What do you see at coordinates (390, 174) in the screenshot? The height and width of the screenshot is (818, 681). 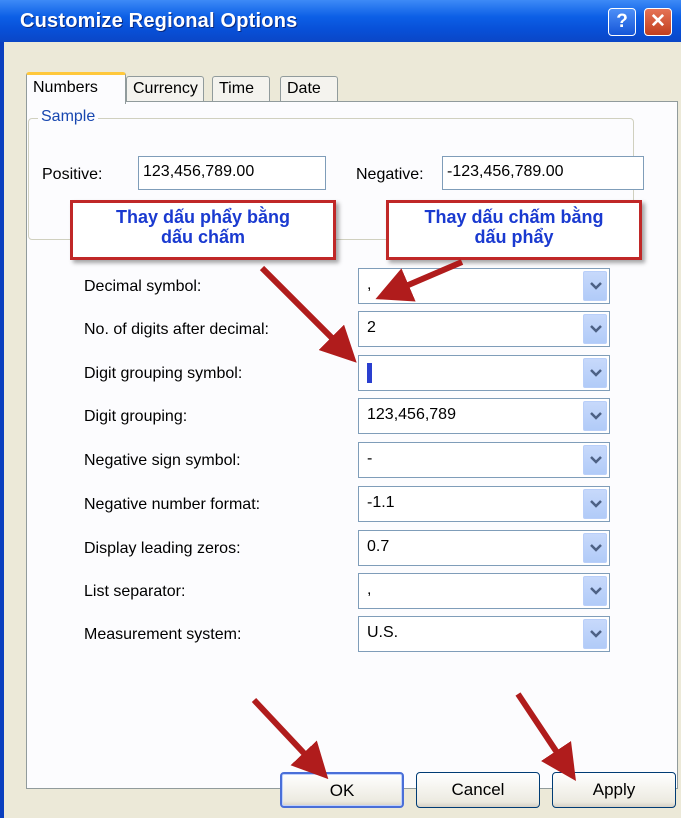 I see `negative-label: Negative:` at bounding box center [390, 174].